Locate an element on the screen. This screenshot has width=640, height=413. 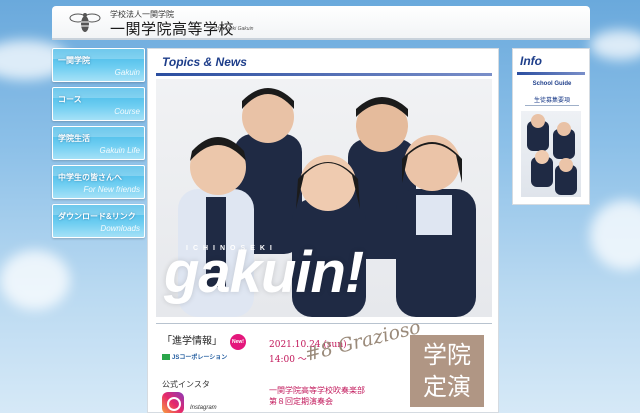
guide-cover-illustration is located at coordinates (552, 154).